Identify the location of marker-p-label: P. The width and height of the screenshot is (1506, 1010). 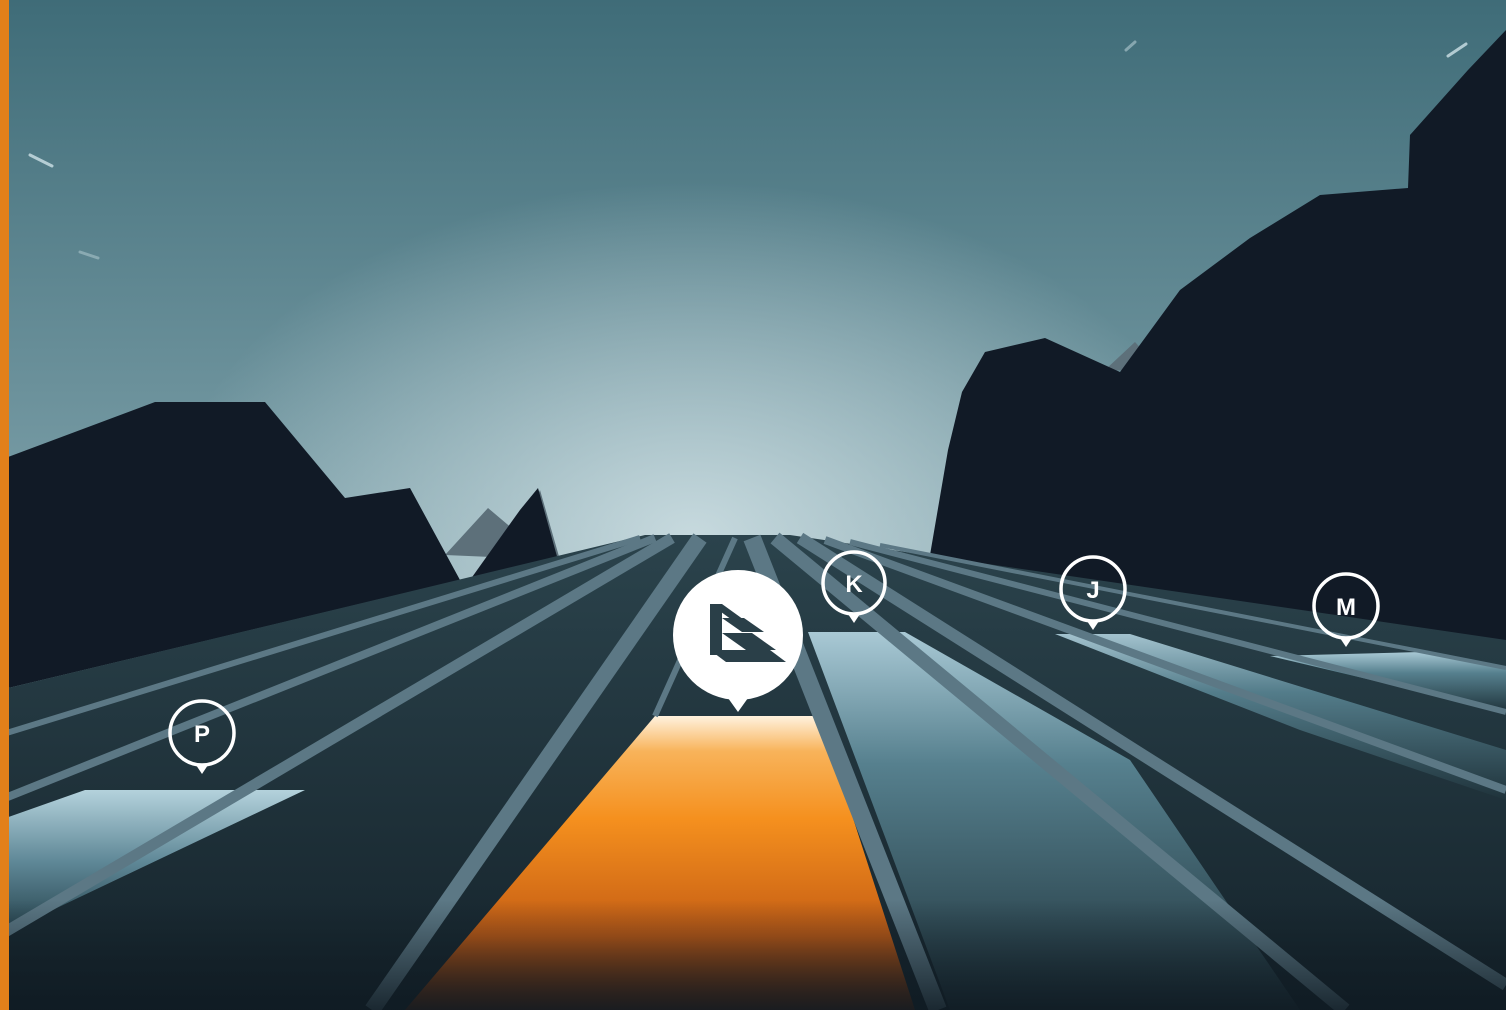
(202, 734).